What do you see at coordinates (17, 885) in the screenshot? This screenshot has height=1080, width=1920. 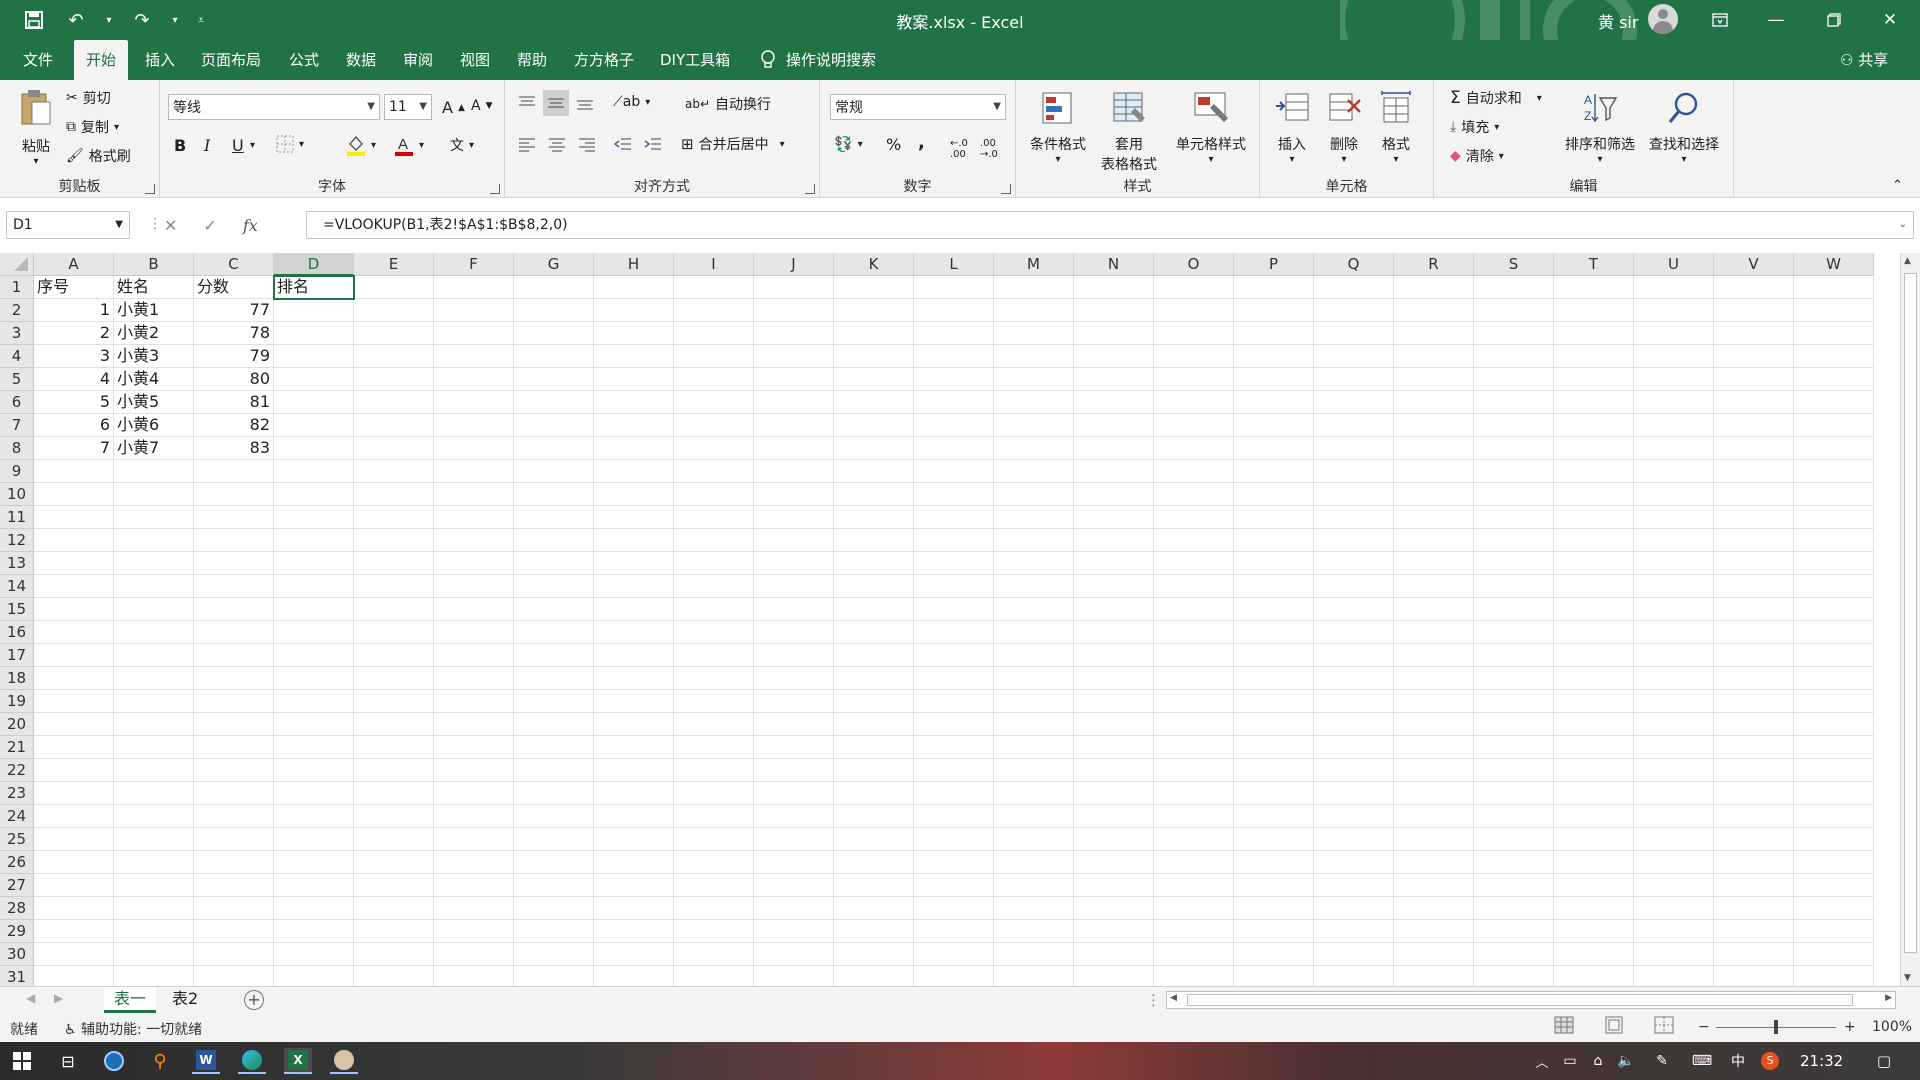 I see `row-header: 27` at bounding box center [17, 885].